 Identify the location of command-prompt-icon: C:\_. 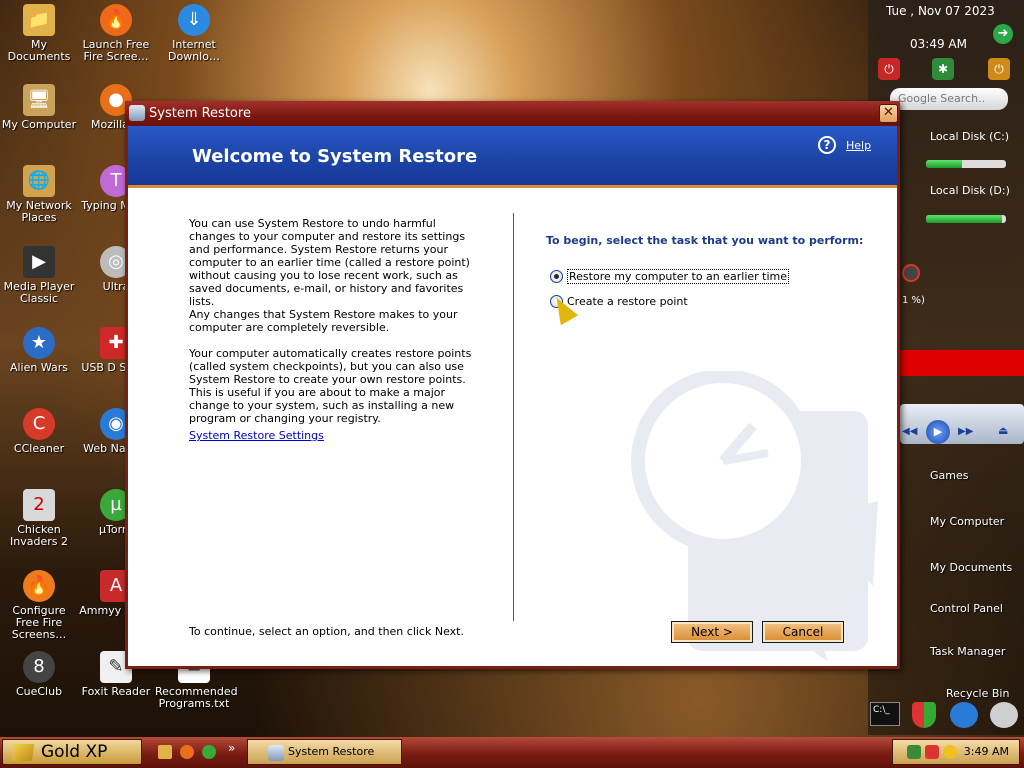
(885, 714).